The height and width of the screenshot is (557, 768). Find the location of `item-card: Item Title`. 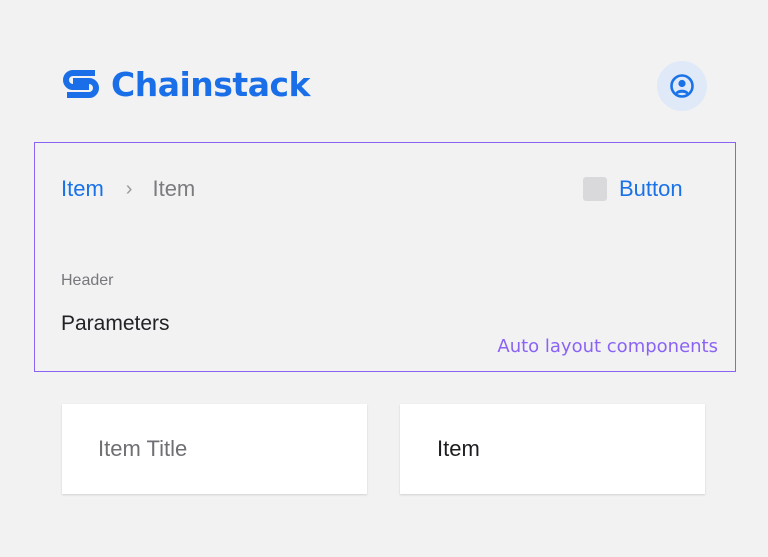

item-card: Item Title is located at coordinates (214, 449).